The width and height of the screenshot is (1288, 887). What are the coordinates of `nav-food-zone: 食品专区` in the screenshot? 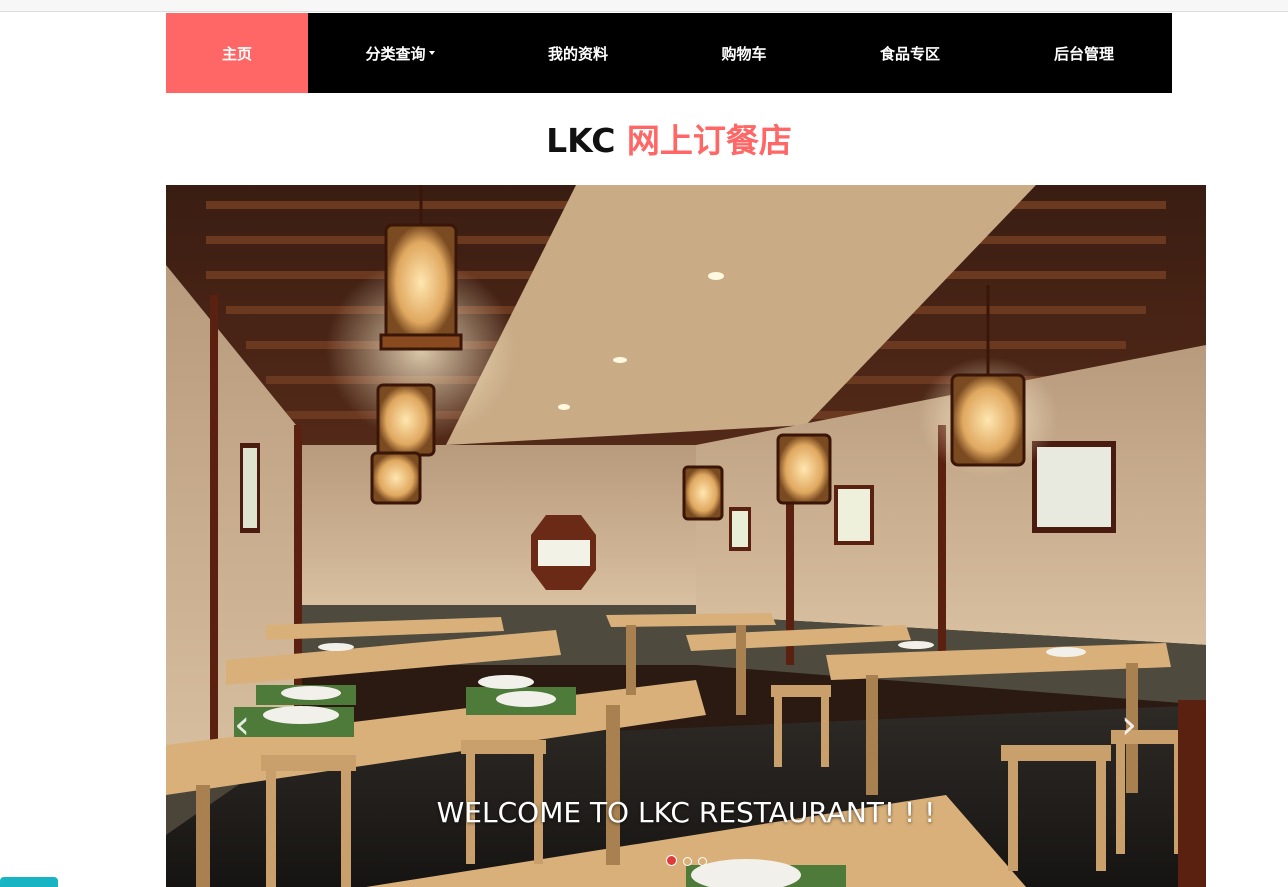 It's located at (910, 53).